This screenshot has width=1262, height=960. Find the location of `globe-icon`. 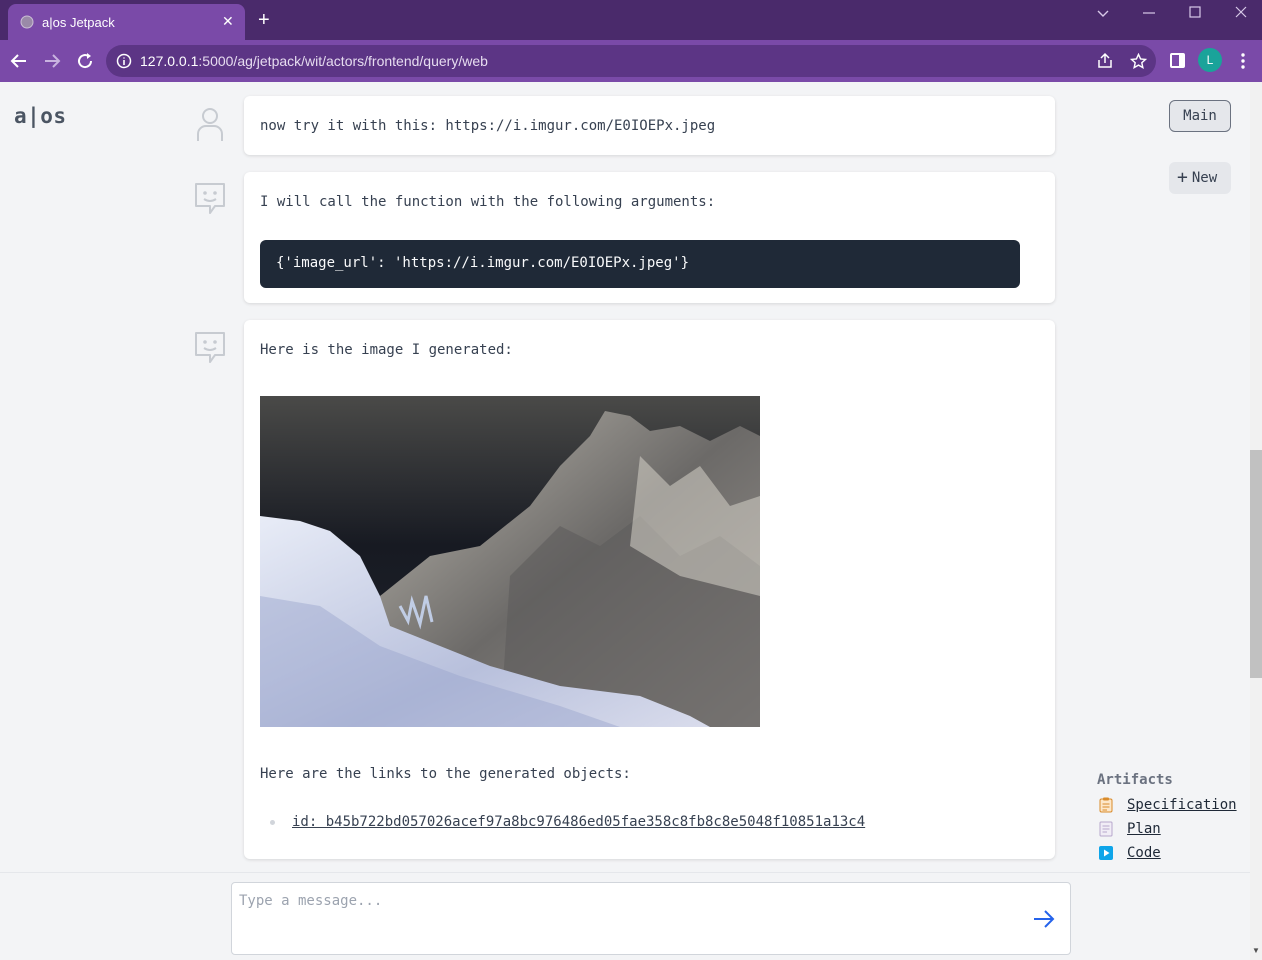

globe-icon is located at coordinates (27, 22).